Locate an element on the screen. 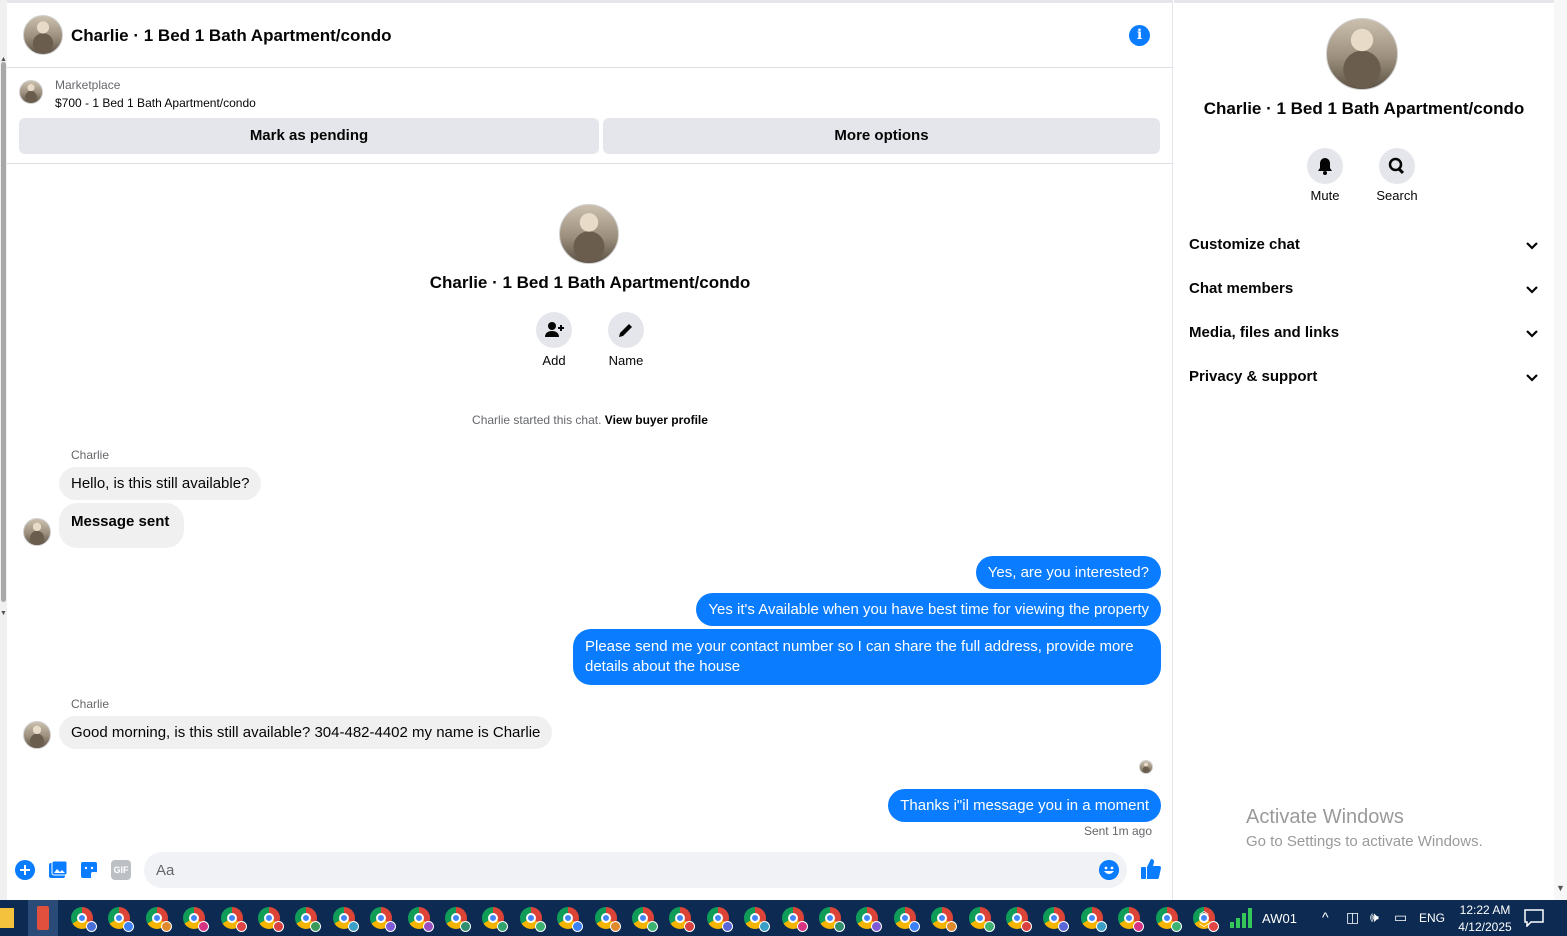  left-scrollbar-thumb is located at coordinates (3, 332).